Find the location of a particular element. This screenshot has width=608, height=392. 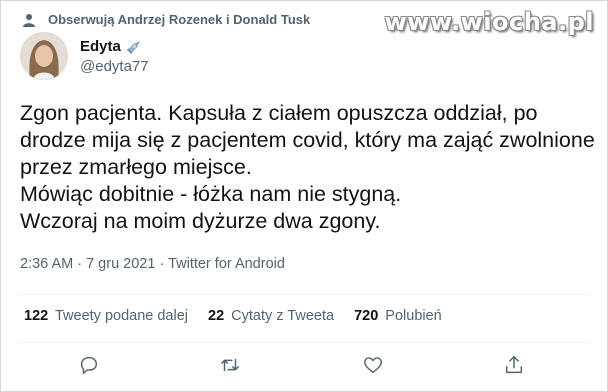

retweets-stat: 122 Tweety podane dalej is located at coordinates (106, 316).